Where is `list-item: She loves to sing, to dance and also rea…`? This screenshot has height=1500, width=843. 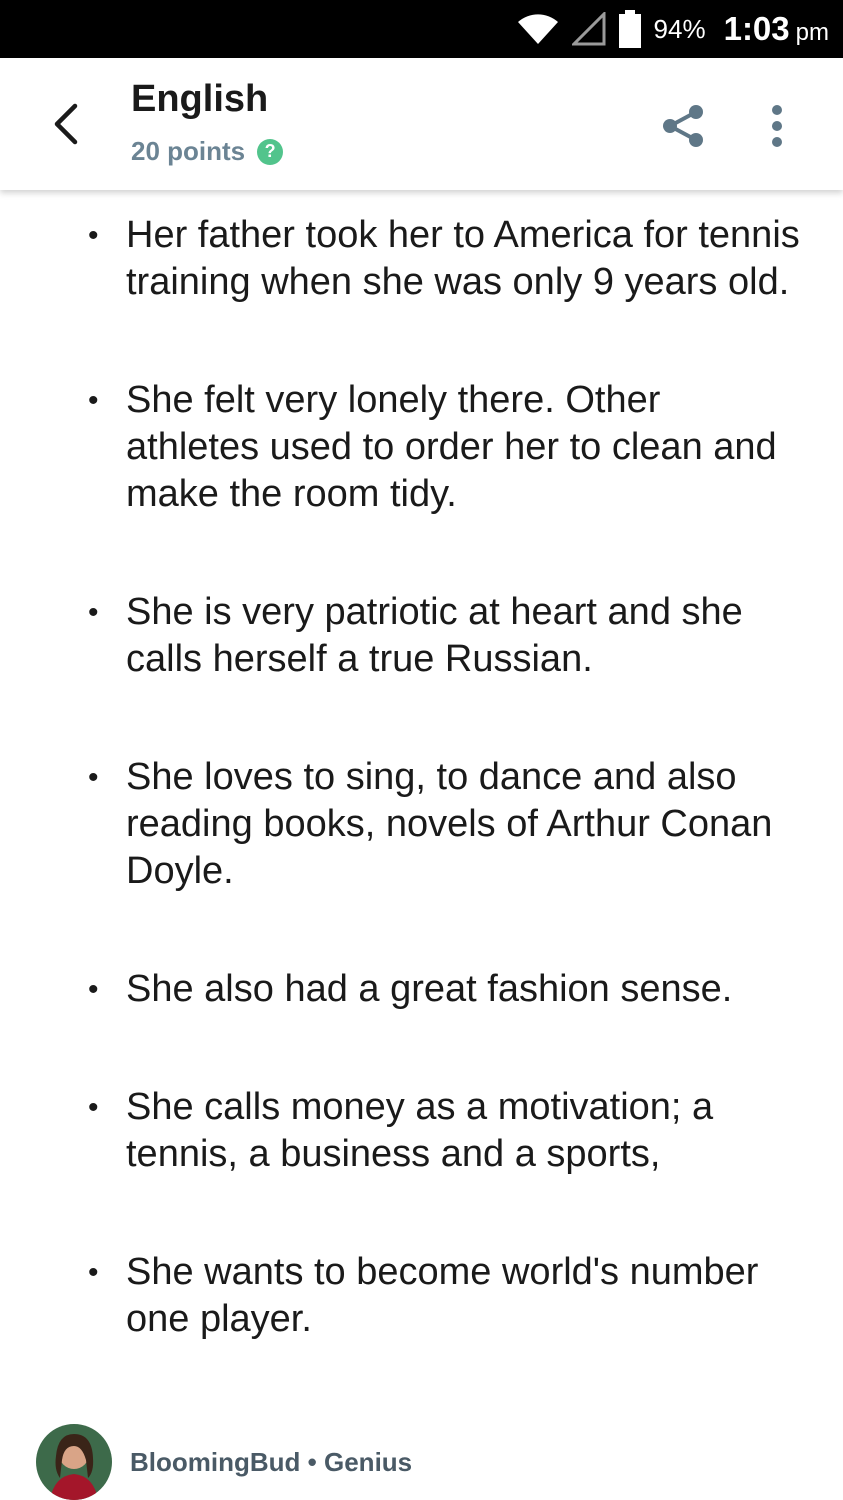 list-item: She loves to sing, to dance and also rea… is located at coordinates (445, 824).